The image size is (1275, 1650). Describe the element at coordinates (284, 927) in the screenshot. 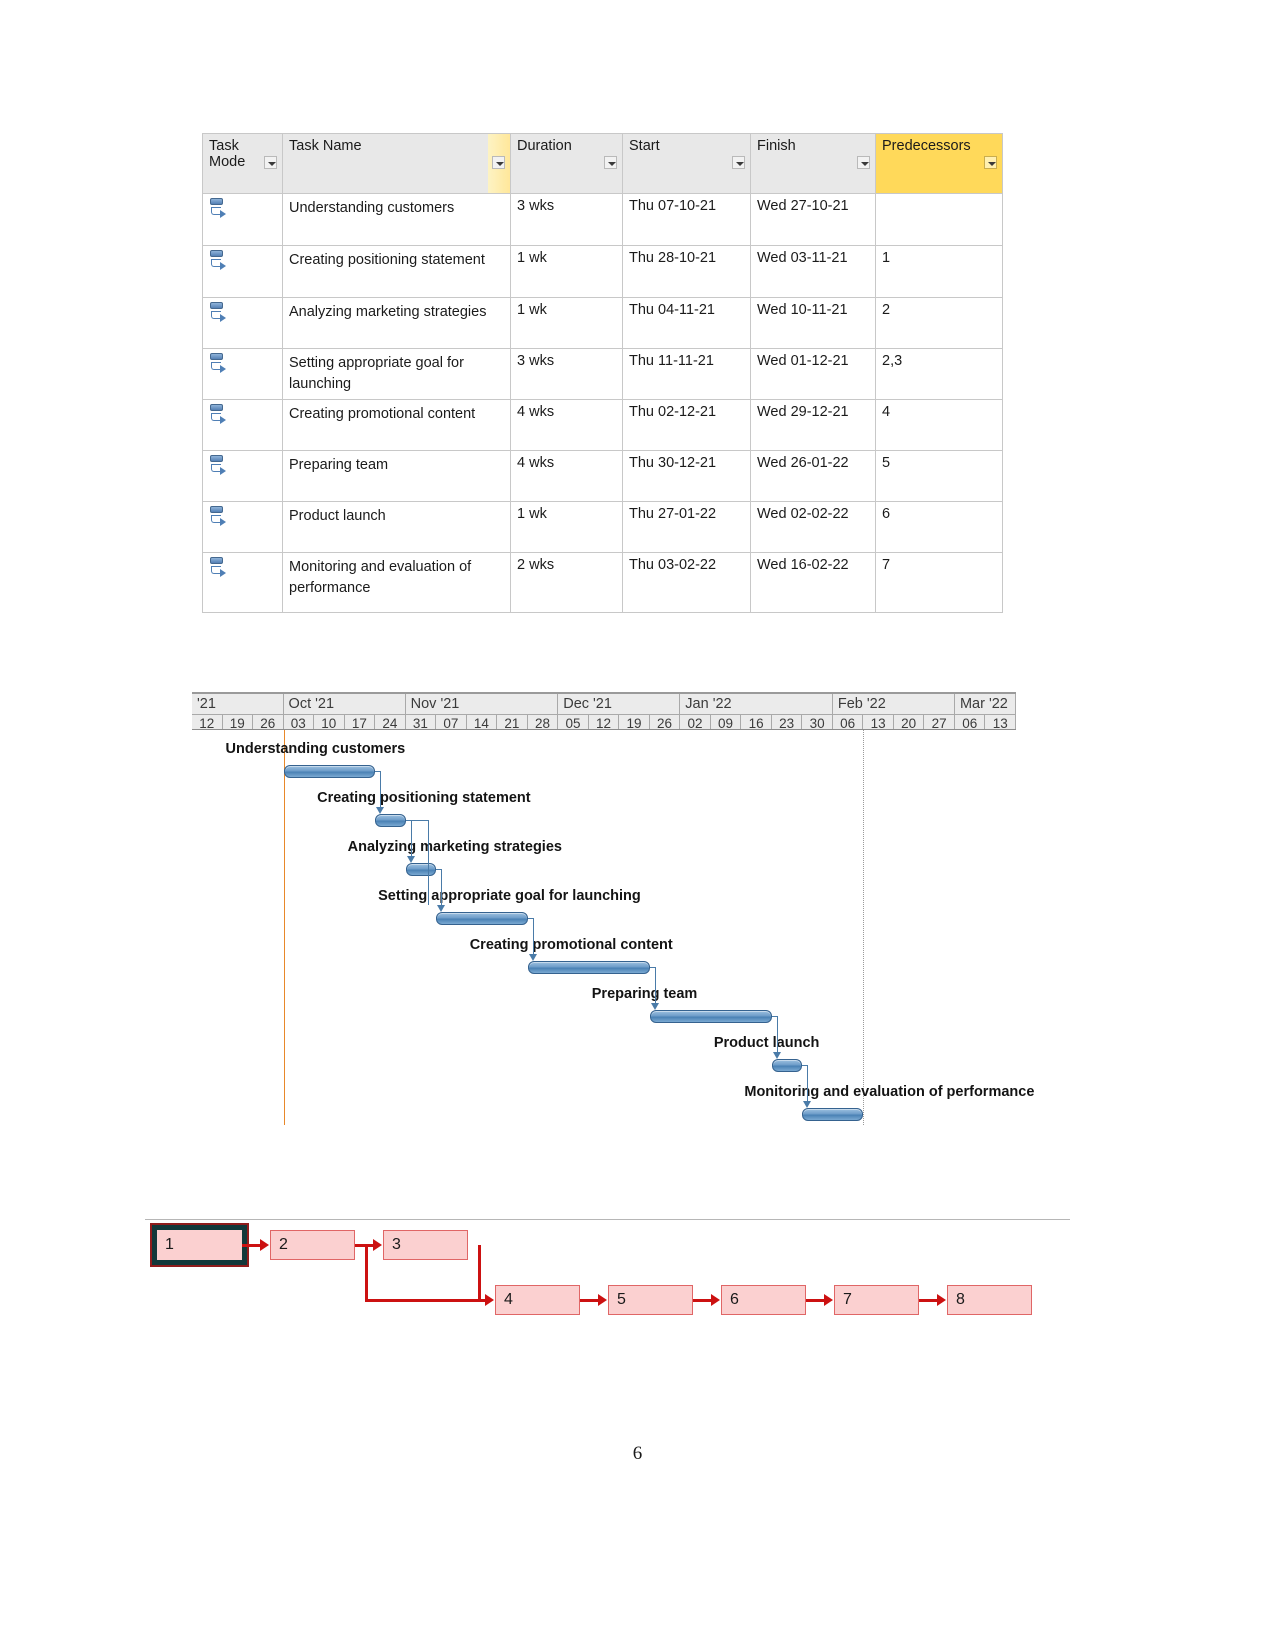

I see `gantt-today-line` at that location.